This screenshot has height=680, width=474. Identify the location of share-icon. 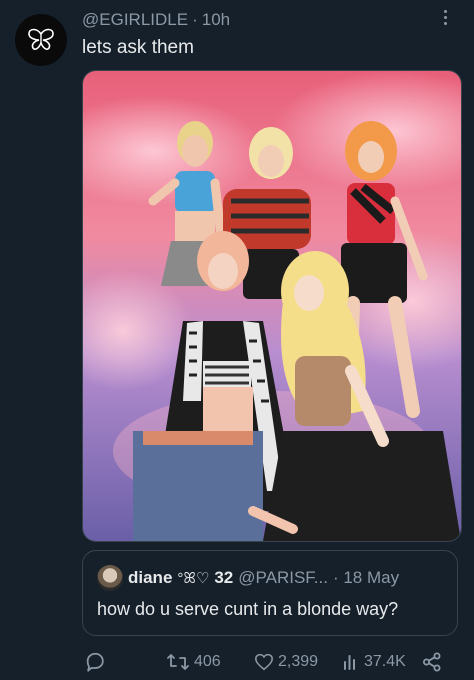
(432, 662).